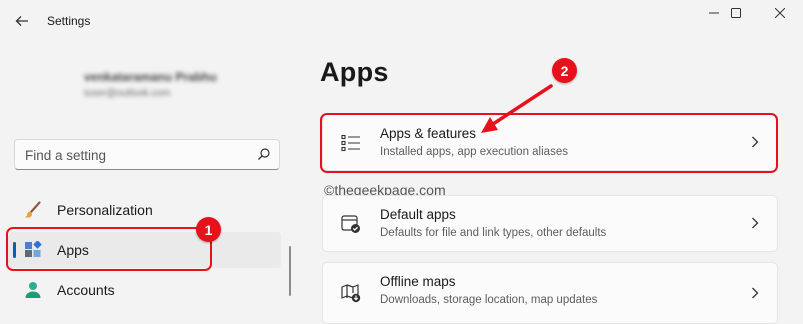  What do you see at coordinates (144, 290) in the screenshot?
I see `sidebar-item-accounts: Accounts` at bounding box center [144, 290].